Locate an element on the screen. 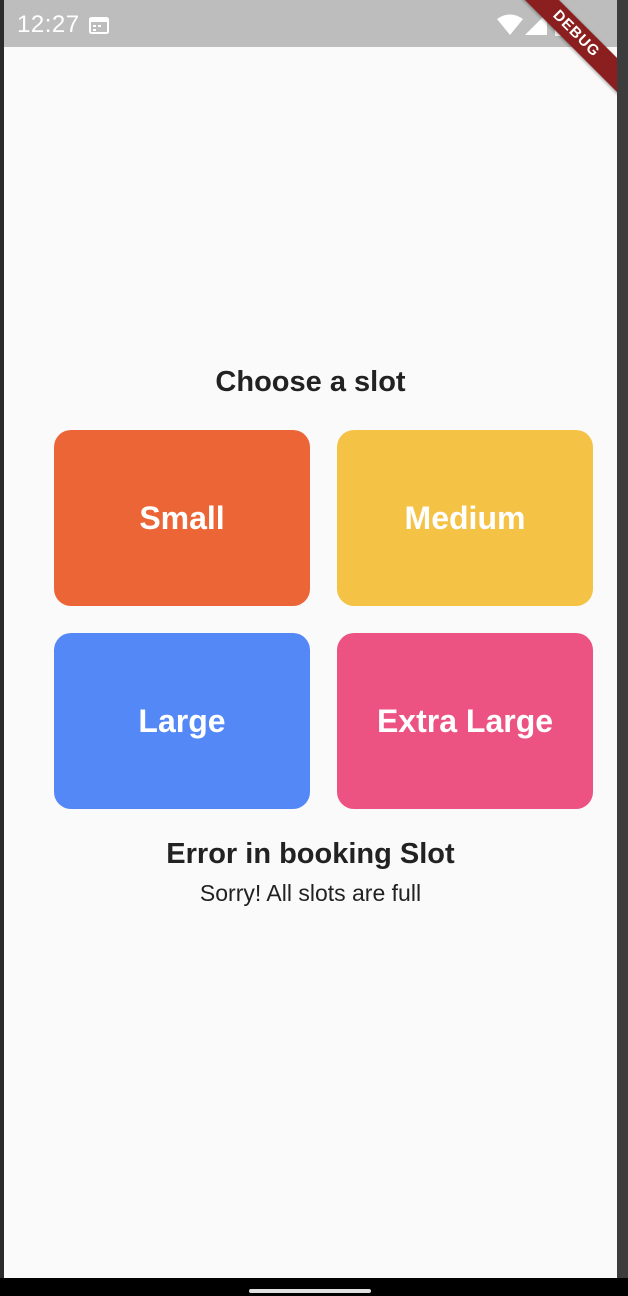 Image resolution: width=628 pixels, height=1296 pixels. navigation-bar is located at coordinates (314, 1287).